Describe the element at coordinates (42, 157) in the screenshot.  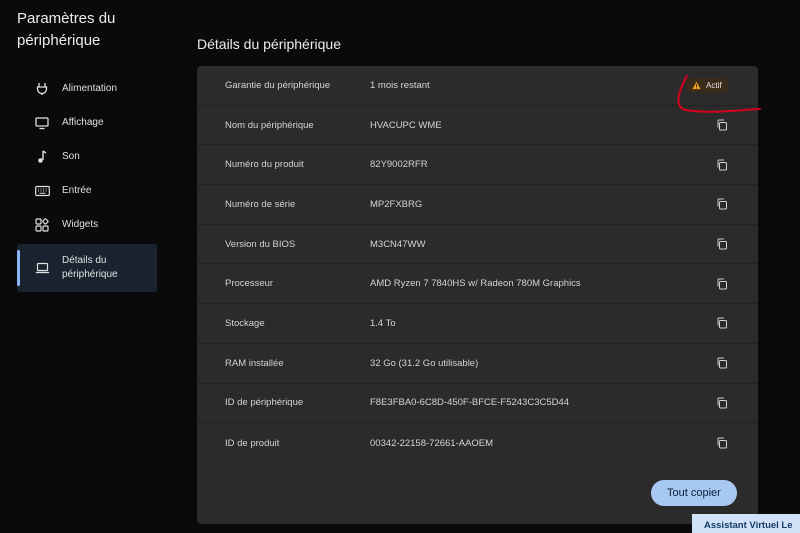
I see `music-note-icon` at that location.